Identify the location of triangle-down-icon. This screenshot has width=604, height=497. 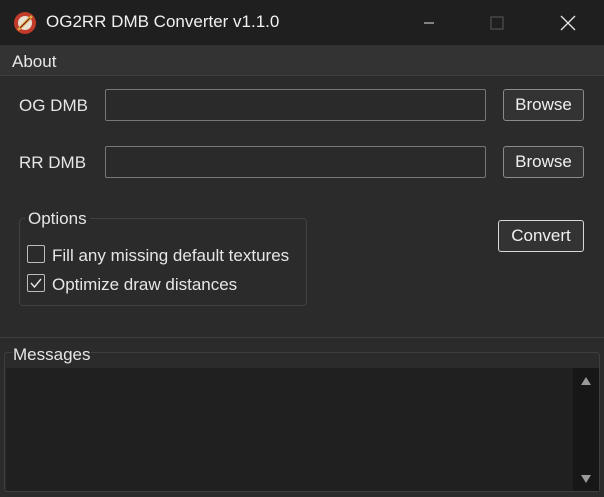
(586, 479).